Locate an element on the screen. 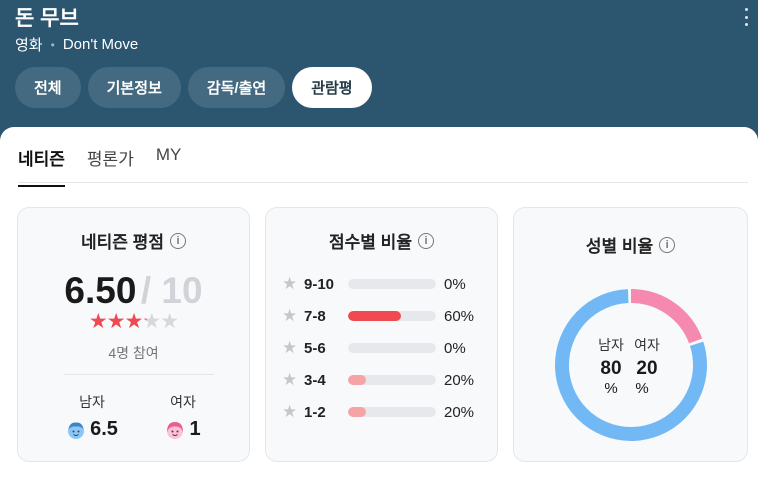  more-options-icon is located at coordinates (746, 17).